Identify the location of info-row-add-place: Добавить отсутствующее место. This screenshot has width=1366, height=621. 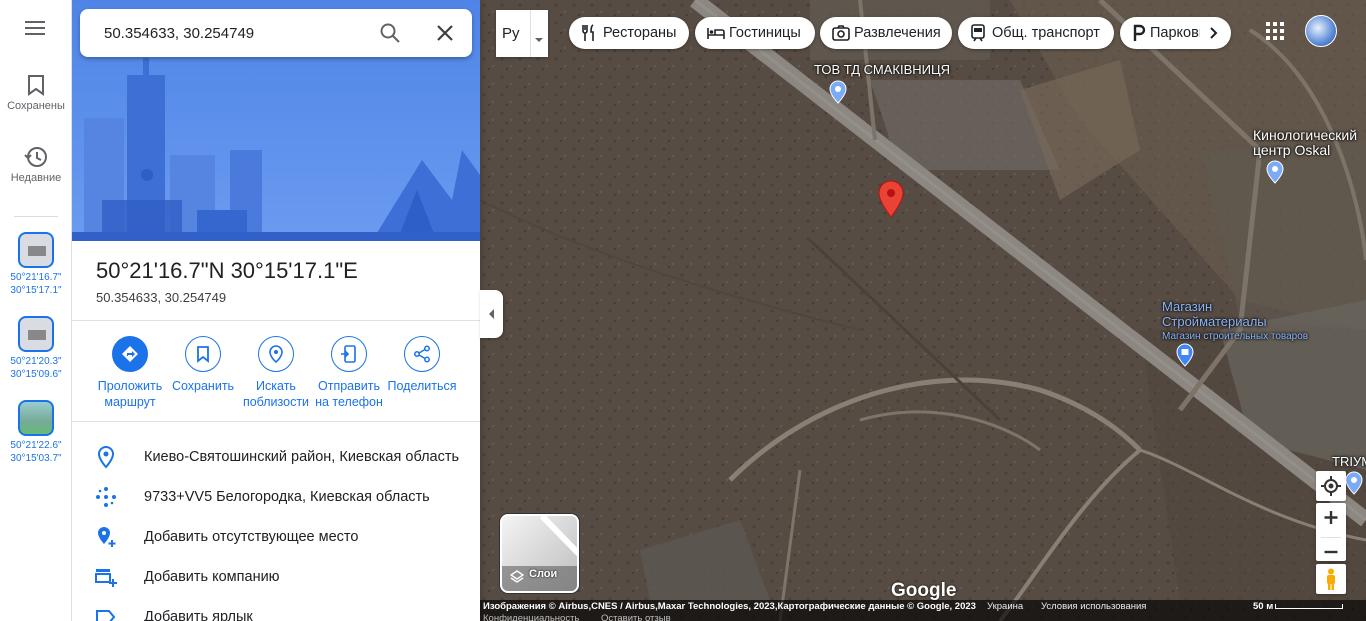
(276, 537).